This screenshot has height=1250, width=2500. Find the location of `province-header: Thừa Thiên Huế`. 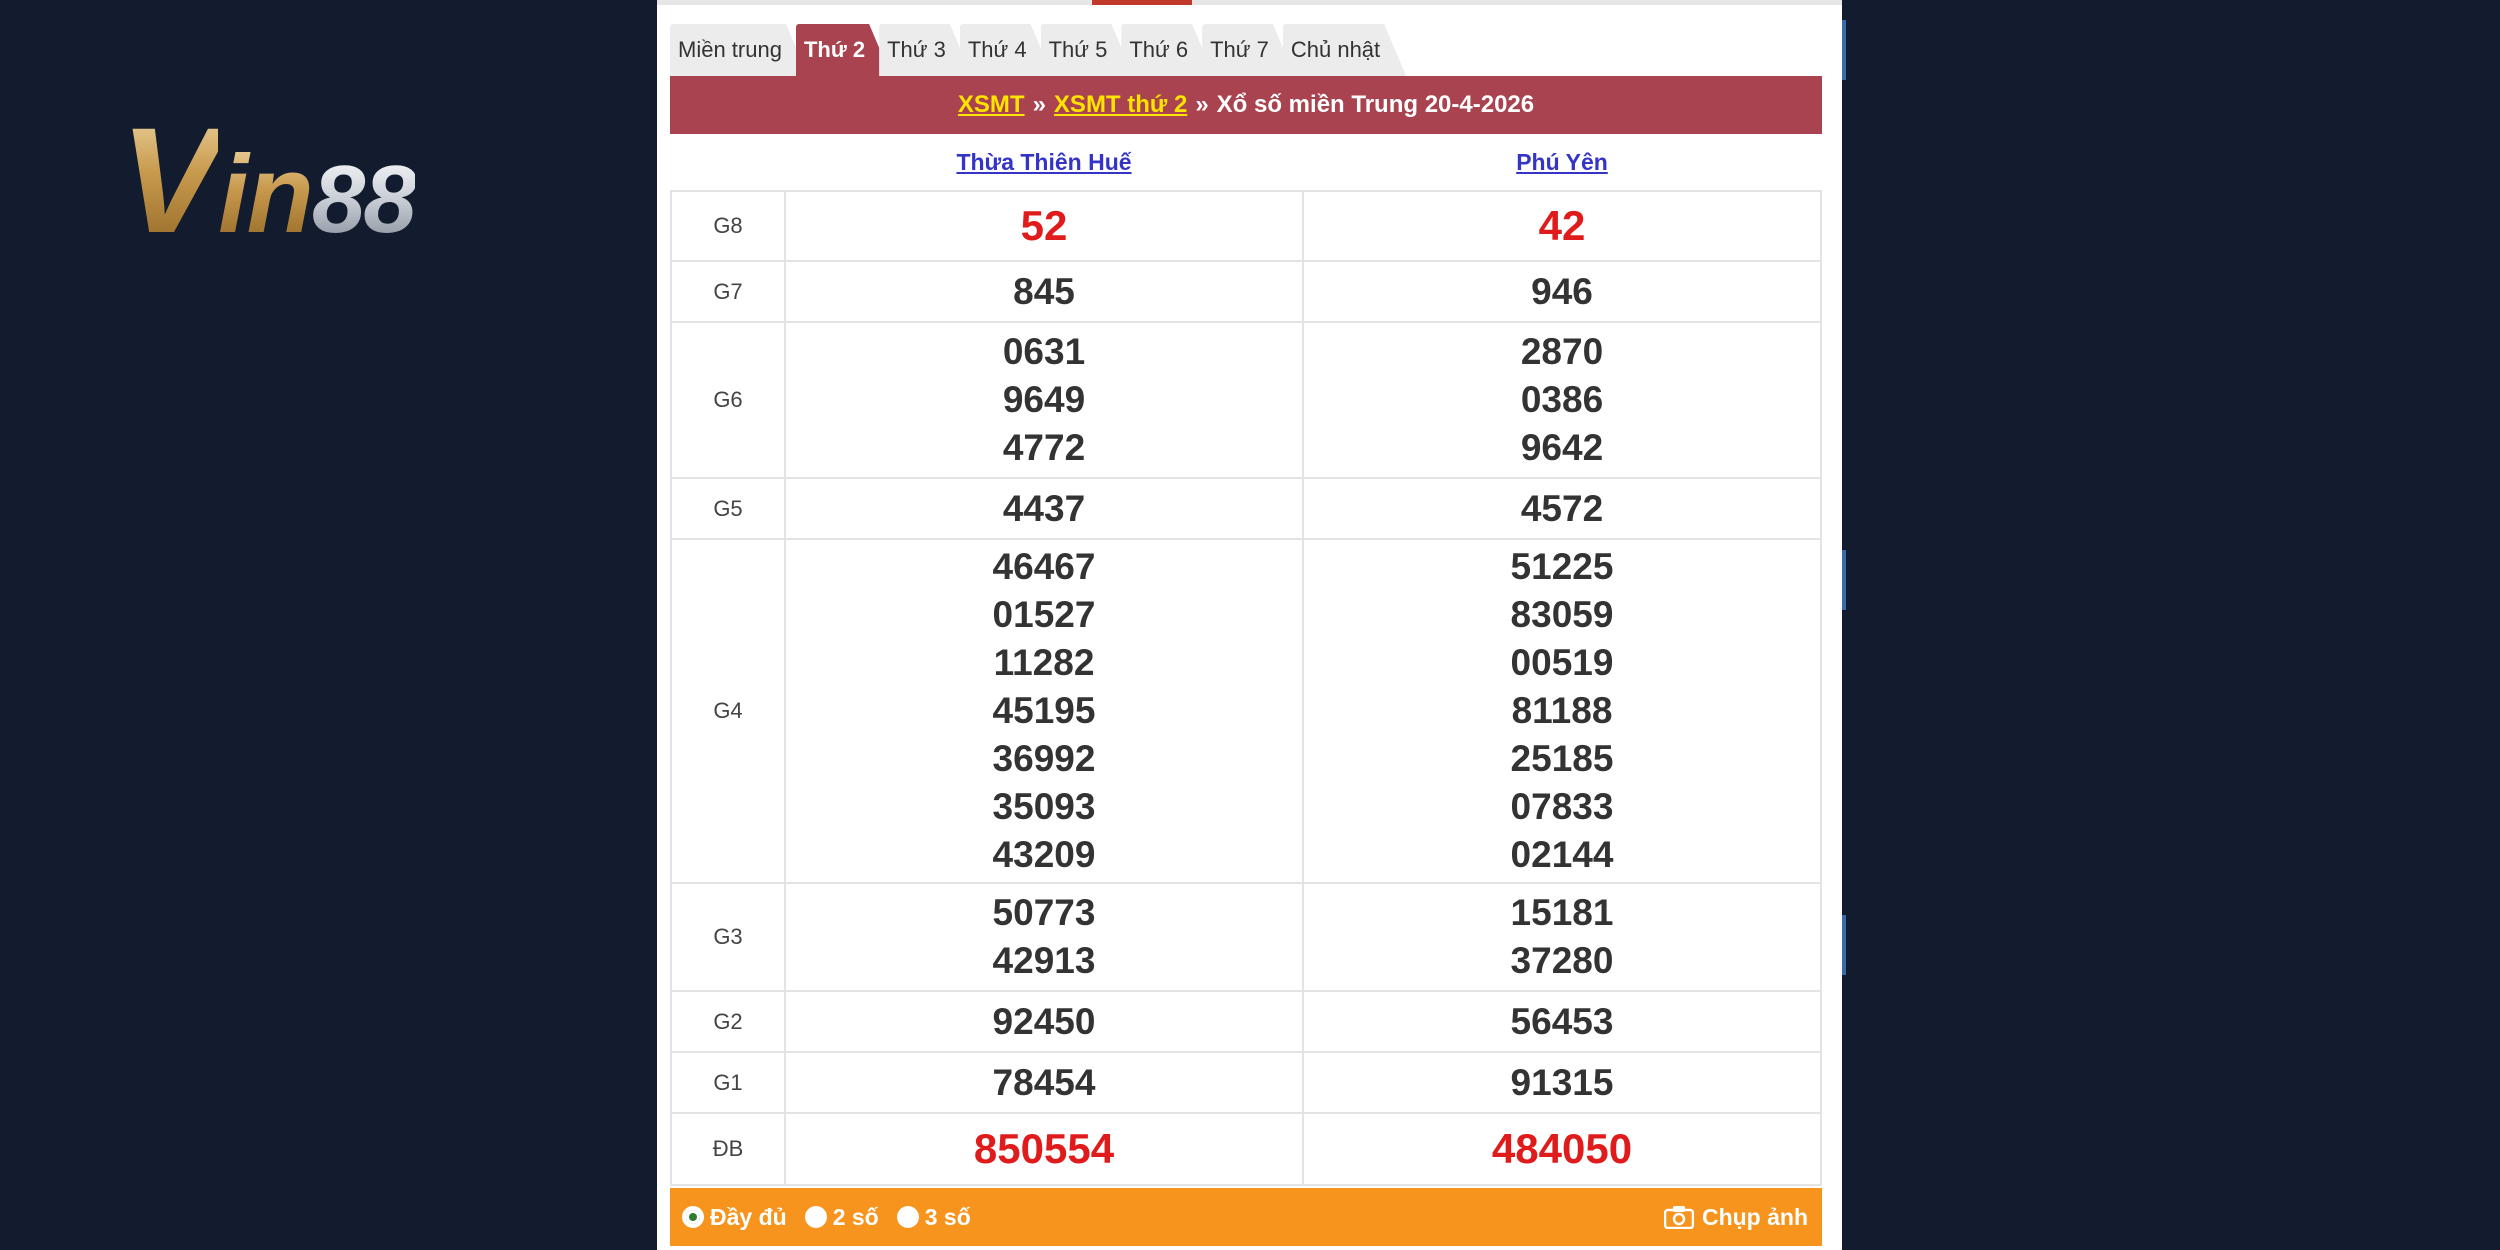

province-header: Thừa Thiên Huế is located at coordinates (1044, 163).